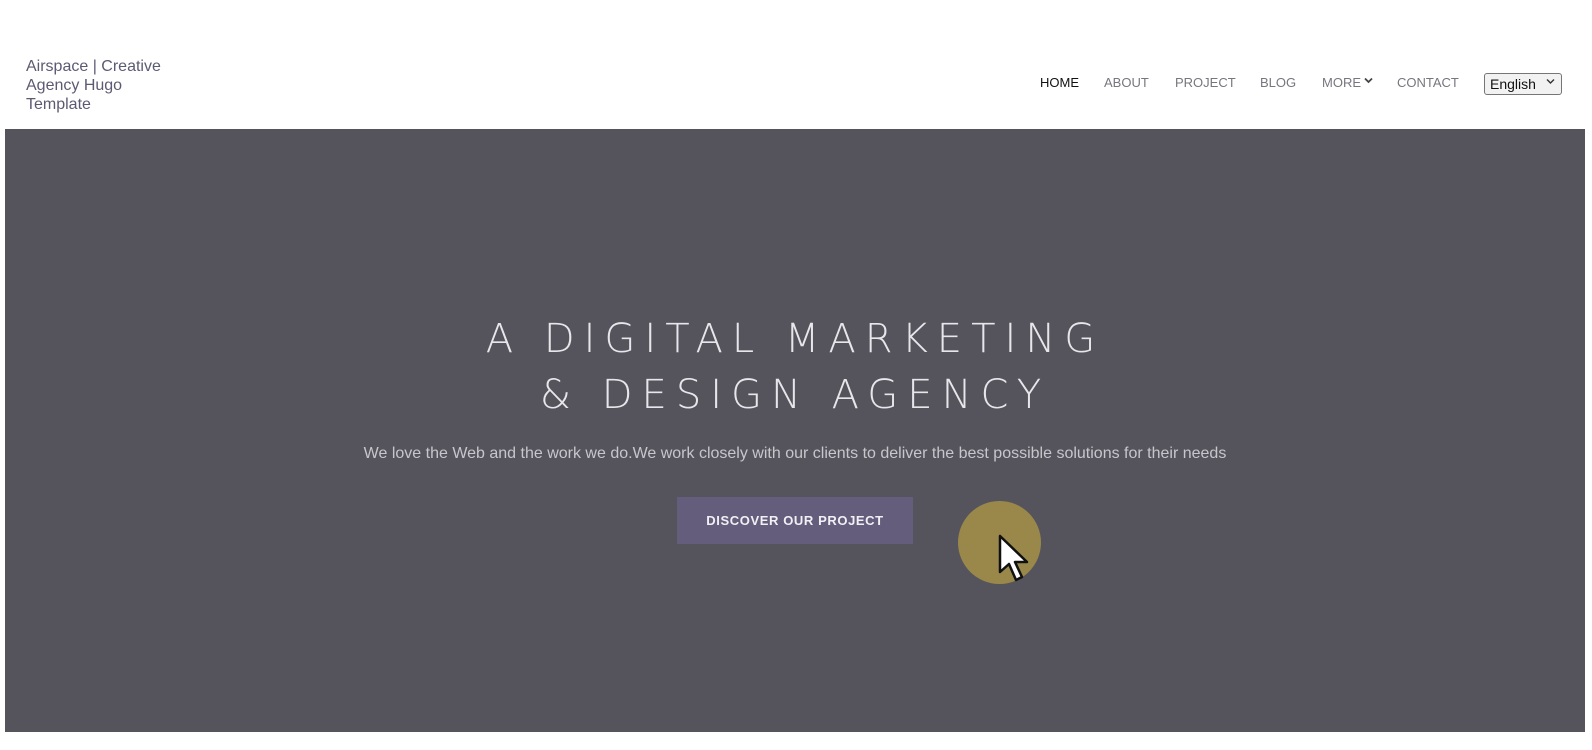 This screenshot has width=1592, height=750. What do you see at coordinates (1059, 82) in the screenshot?
I see `nav-item-home: HOME` at bounding box center [1059, 82].